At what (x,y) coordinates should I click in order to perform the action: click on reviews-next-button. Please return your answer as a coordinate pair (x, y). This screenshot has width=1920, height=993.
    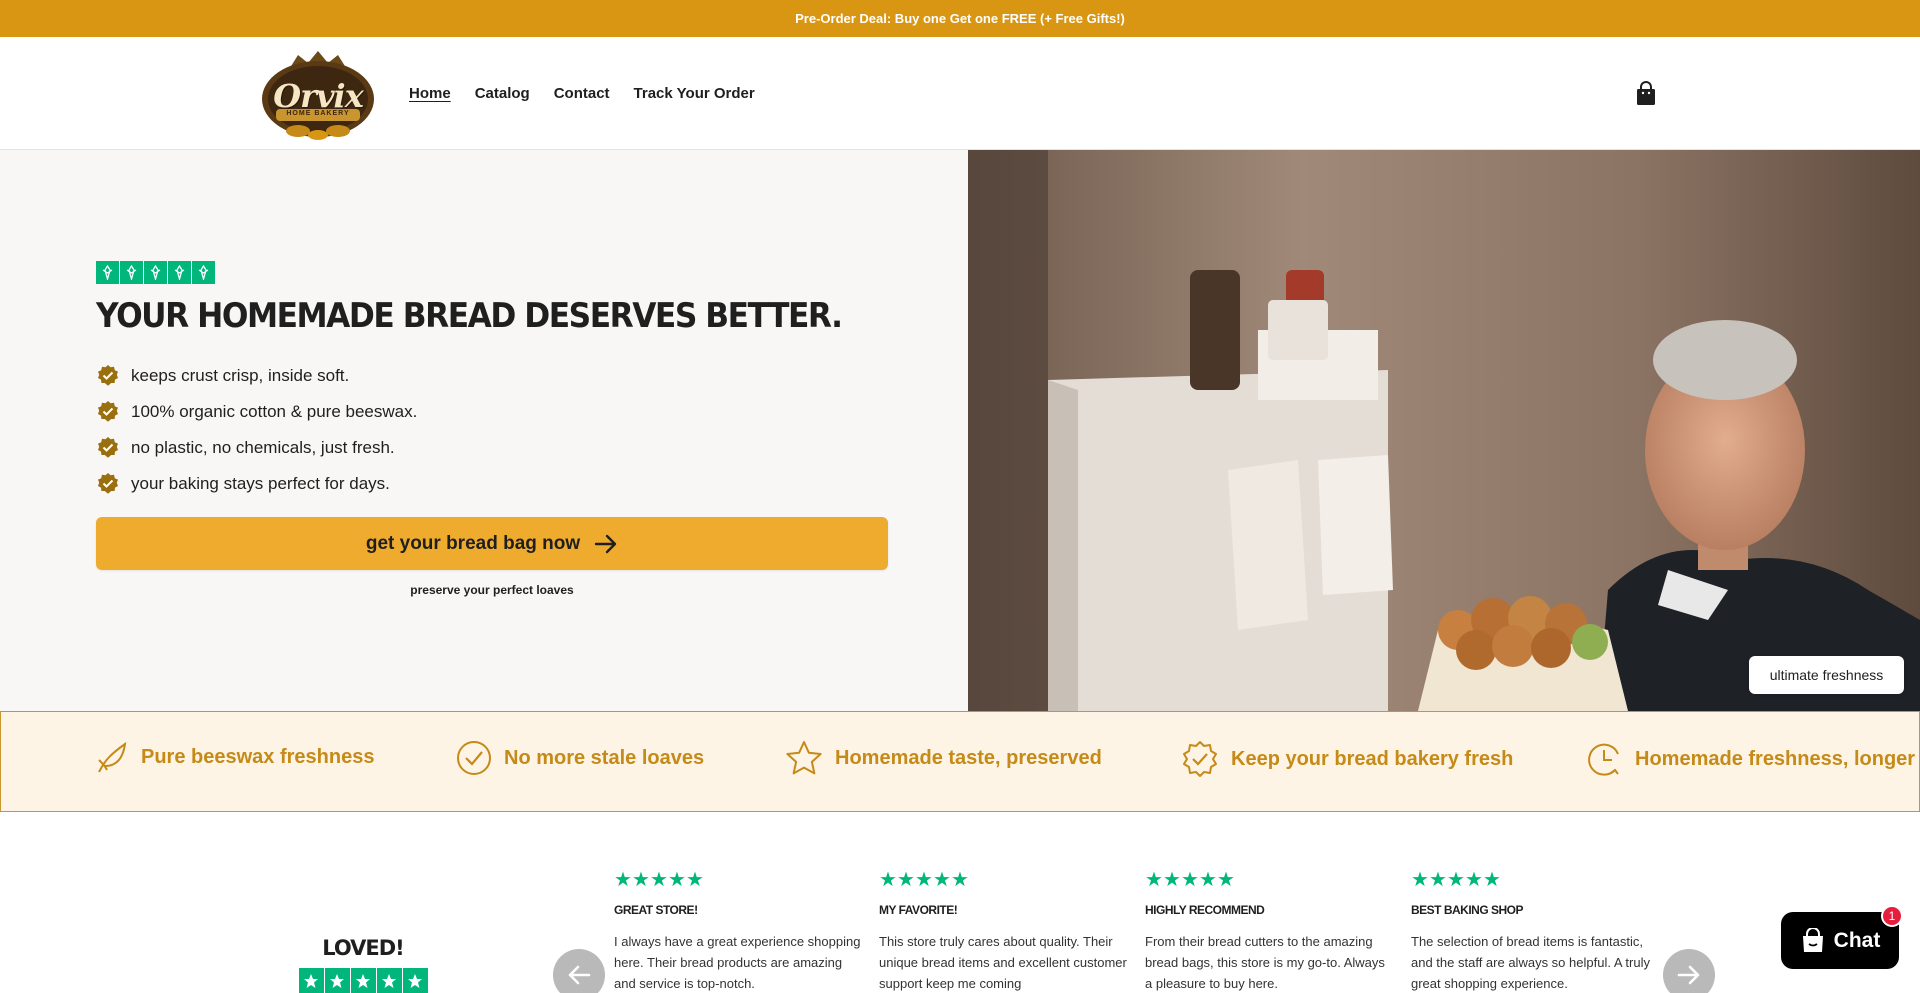
    Looking at the image, I should click on (1689, 971).